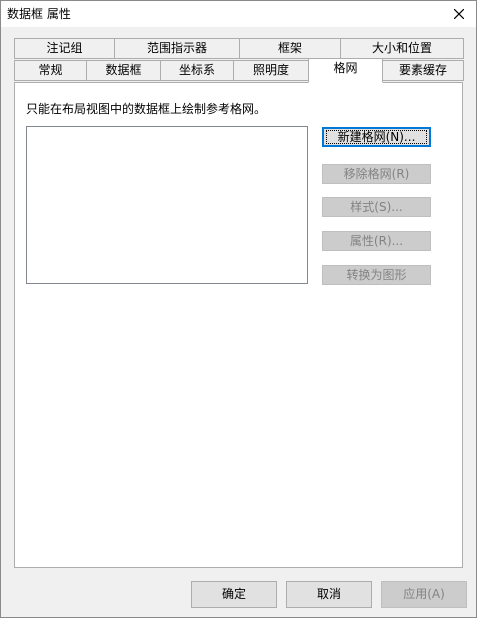  What do you see at coordinates (376, 275) in the screenshot?
I see `convert-to-graphics-button: 转换为图形` at bounding box center [376, 275].